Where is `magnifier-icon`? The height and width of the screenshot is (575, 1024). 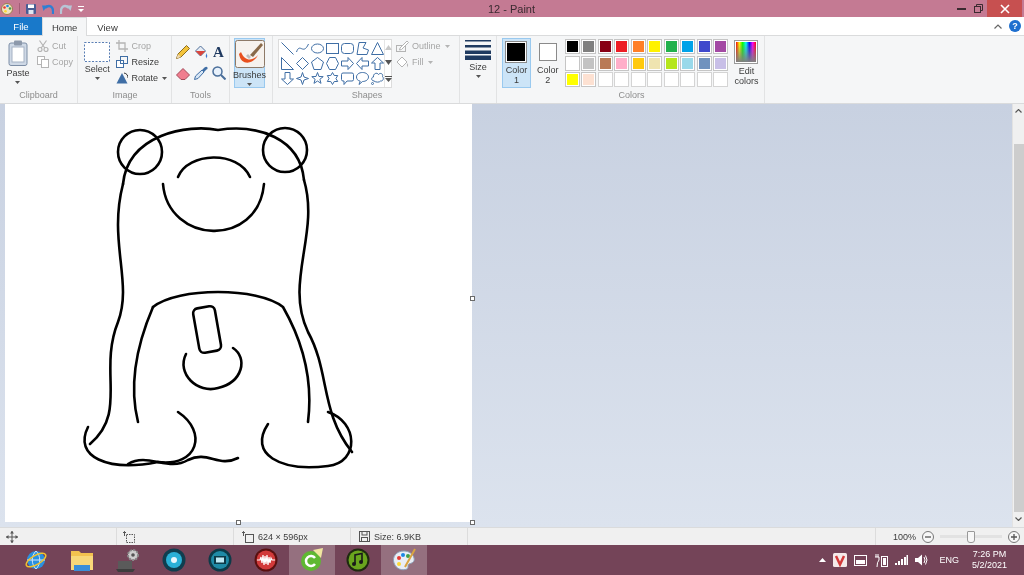 magnifier-icon is located at coordinates (218, 73).